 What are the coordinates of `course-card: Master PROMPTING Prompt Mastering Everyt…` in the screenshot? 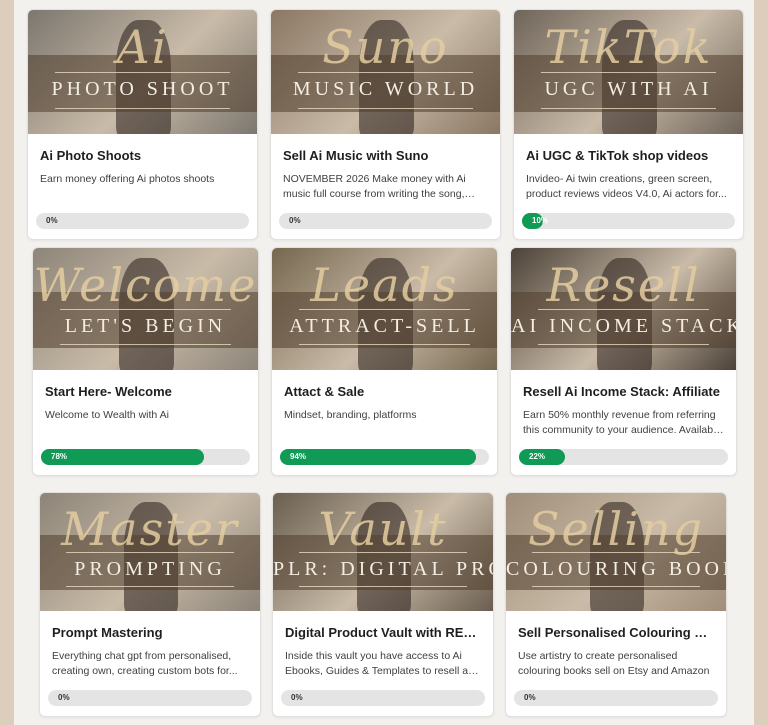 It's located at (150, 604).